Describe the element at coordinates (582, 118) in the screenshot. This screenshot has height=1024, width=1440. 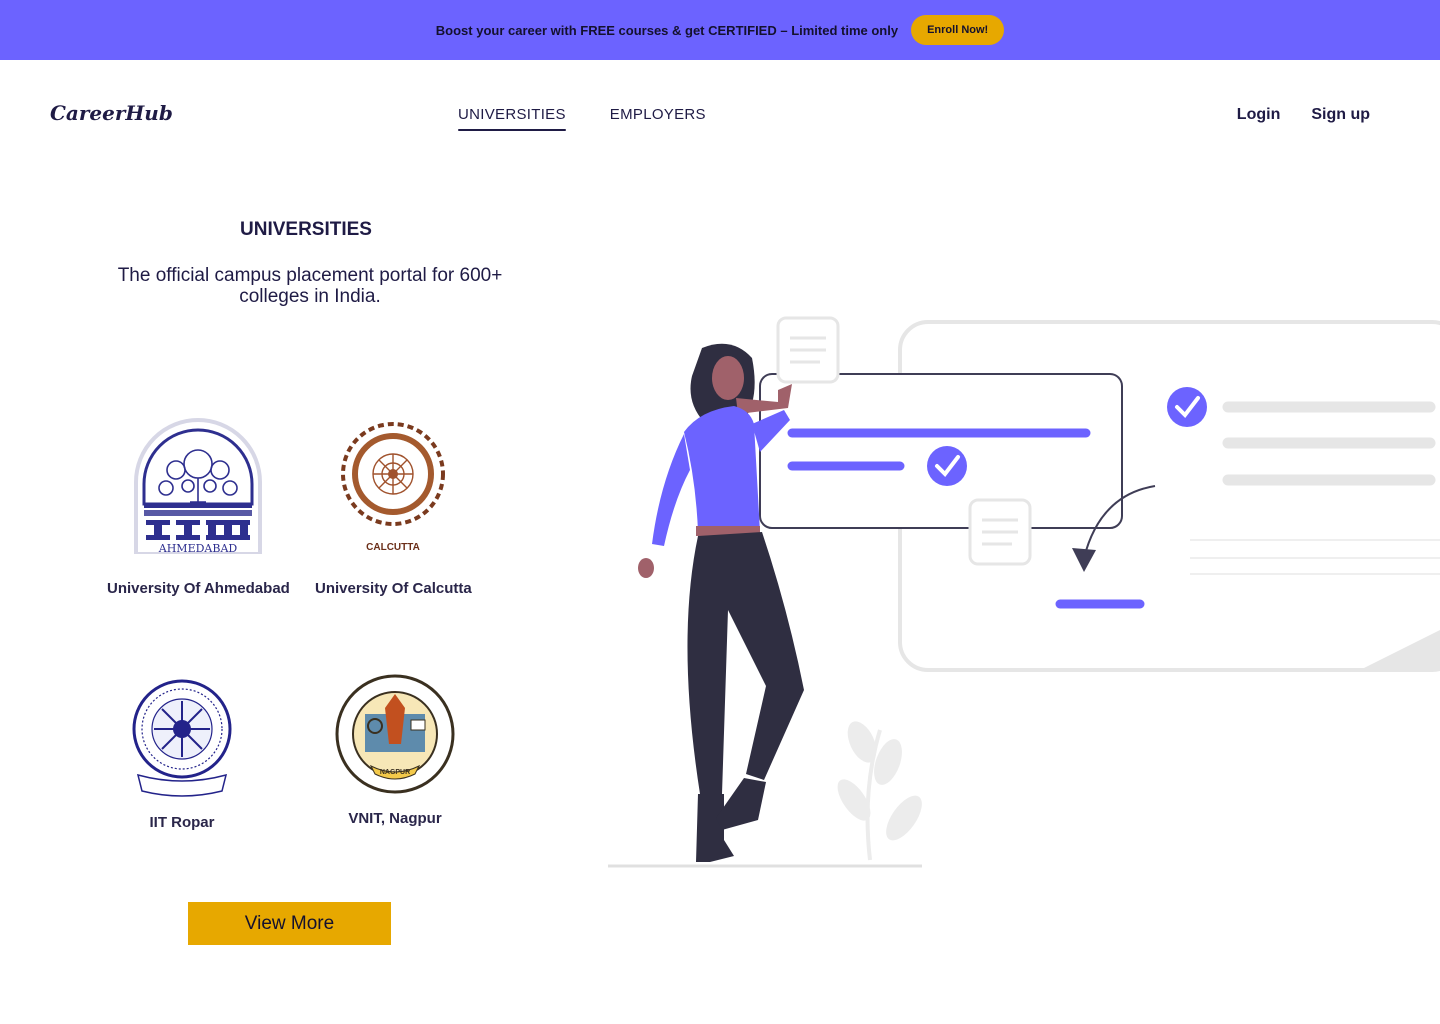
I see `main-nav: UNIVERSITIES EMPLOYERS` at that location.